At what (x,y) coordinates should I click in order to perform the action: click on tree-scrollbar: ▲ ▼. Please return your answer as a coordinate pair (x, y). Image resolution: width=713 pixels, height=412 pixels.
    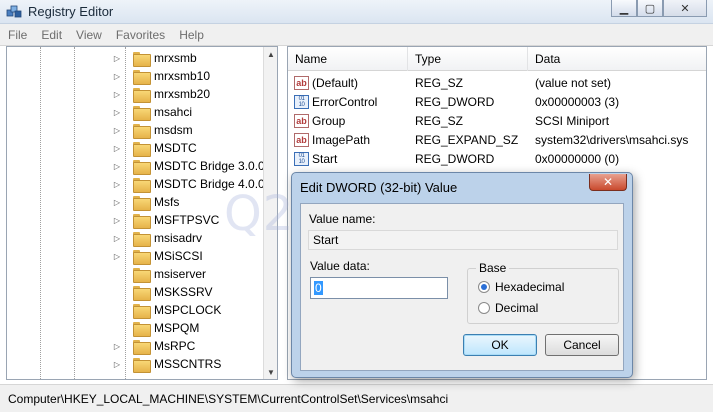
    Looking at the image, I should click on (270, 213).